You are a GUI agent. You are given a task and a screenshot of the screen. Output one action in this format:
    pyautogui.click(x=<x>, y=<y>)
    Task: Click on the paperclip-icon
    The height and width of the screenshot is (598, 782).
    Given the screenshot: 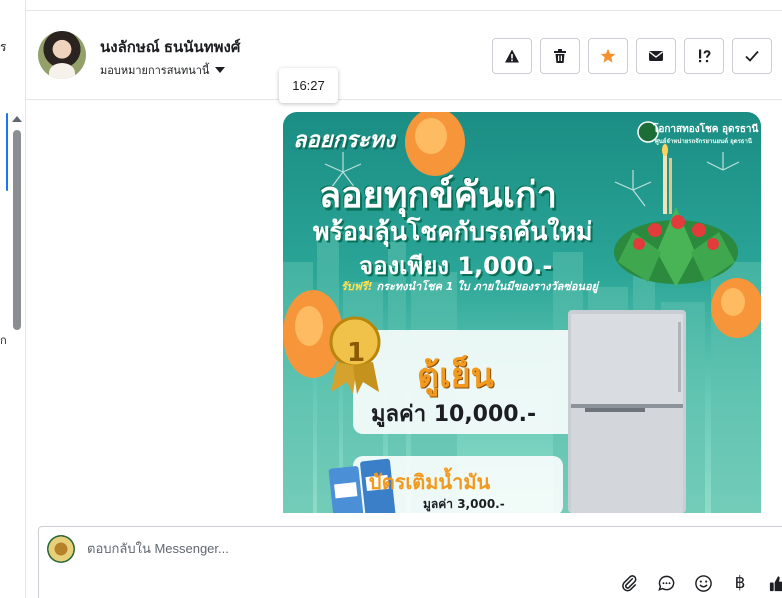 What is the action you would take?
    pyautogui.click(x=628, y=582)
    